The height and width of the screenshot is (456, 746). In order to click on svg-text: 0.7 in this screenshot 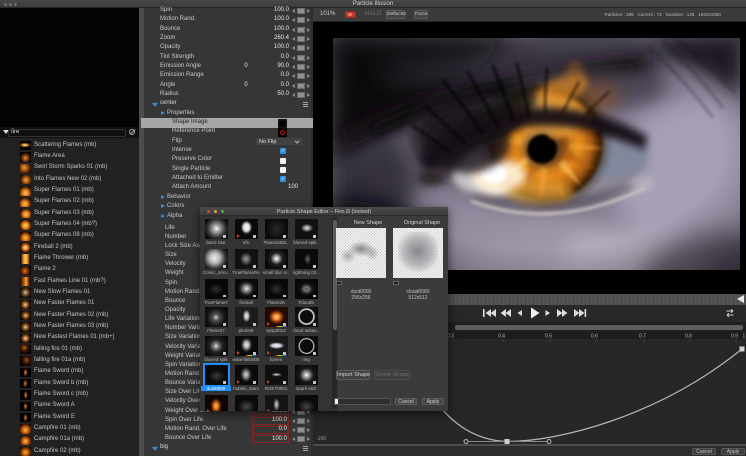, I will do `click(642, 336)`.